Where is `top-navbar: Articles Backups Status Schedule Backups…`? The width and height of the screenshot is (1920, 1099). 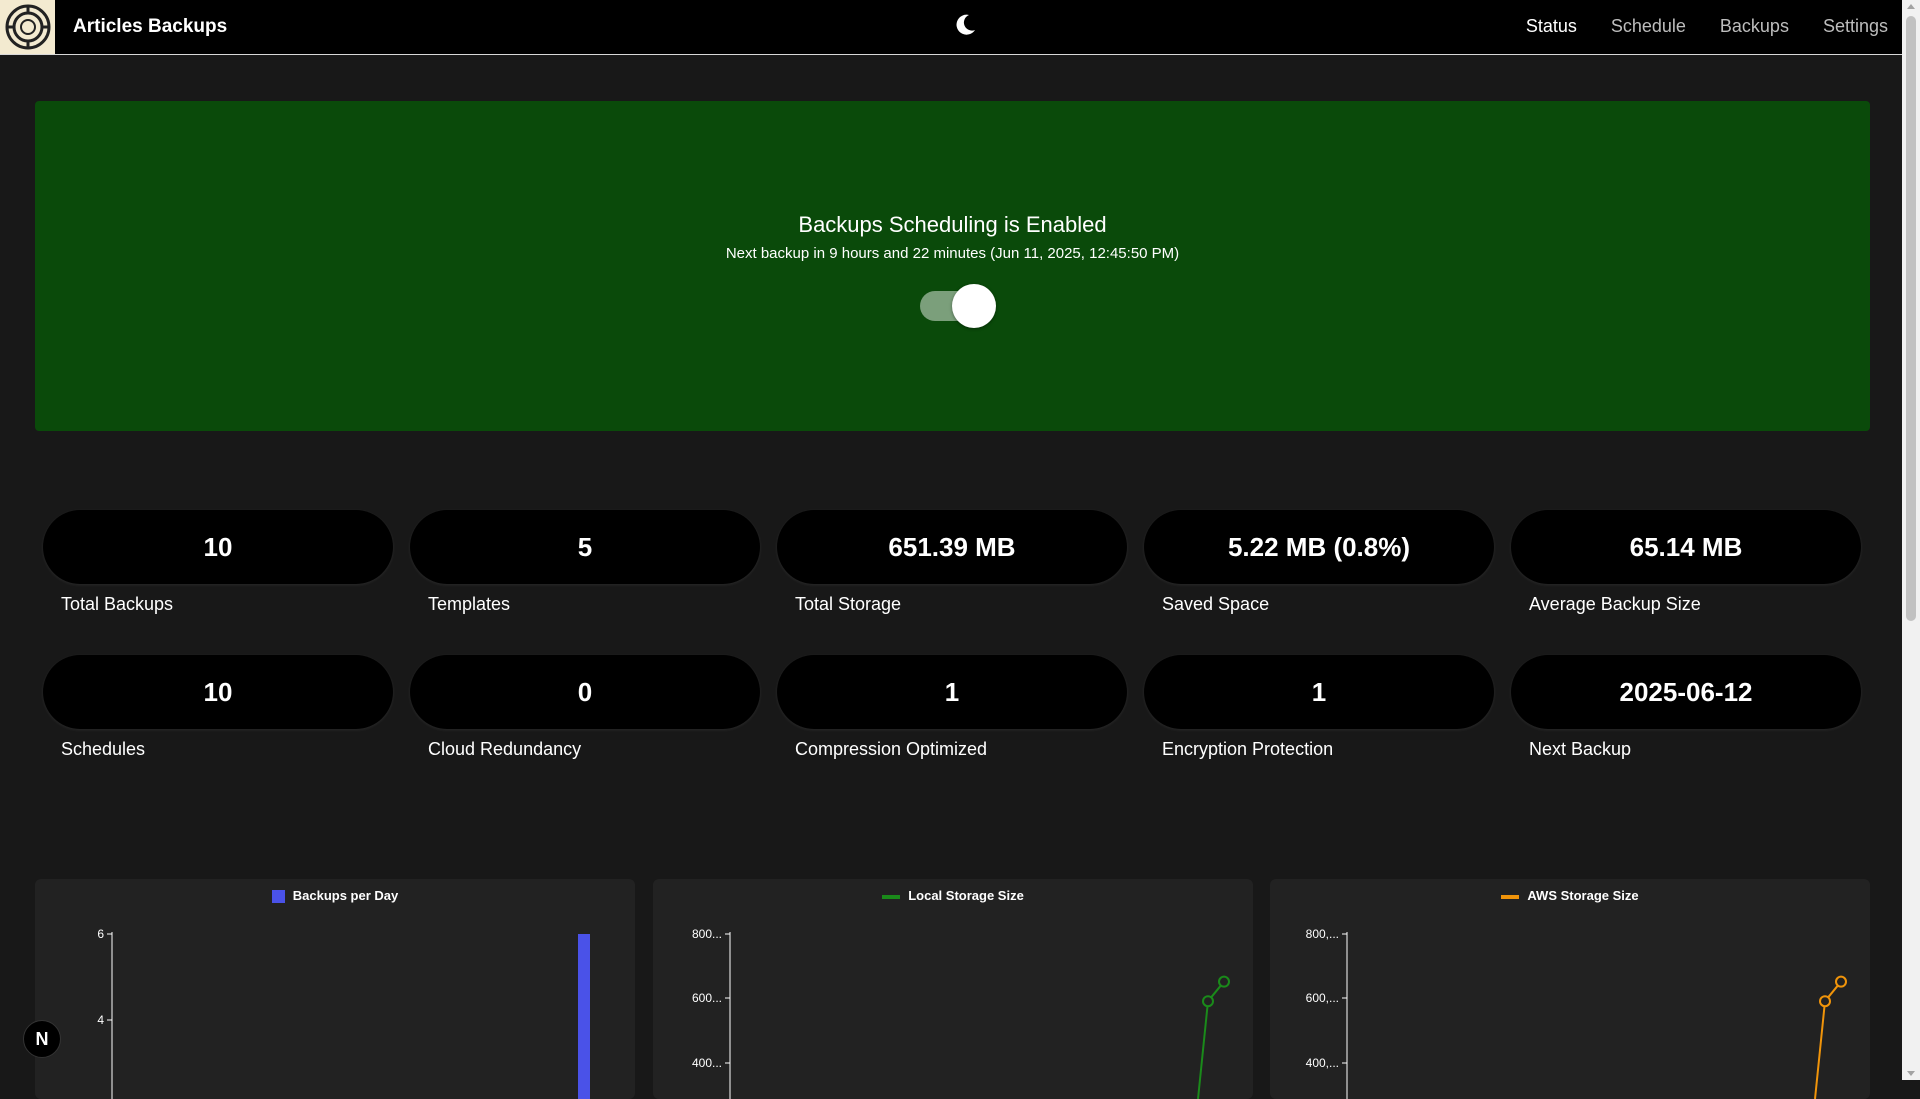
top-navbar: Articles Backups Status Schedule Backups… is located at coordinates (951, 27).